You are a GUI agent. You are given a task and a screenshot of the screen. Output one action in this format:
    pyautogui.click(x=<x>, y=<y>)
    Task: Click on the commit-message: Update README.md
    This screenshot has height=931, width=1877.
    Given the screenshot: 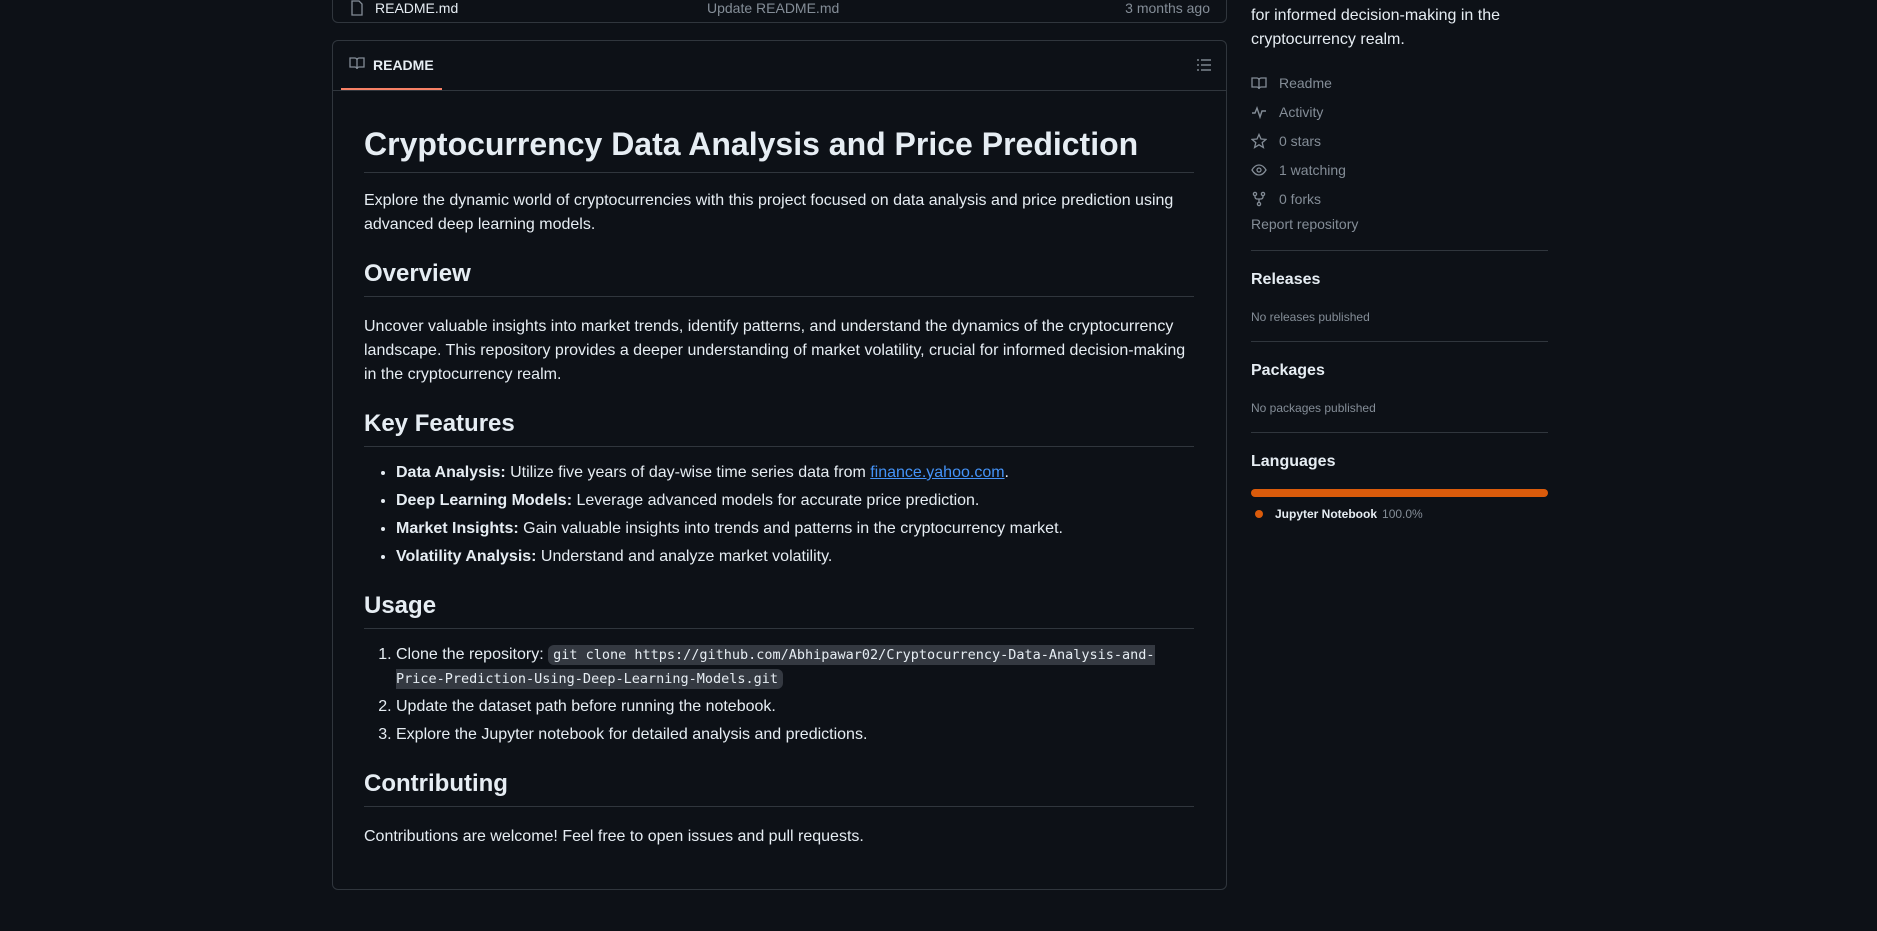 What is the action you would take?
    pyautogui.click(x=773, y=8)
    